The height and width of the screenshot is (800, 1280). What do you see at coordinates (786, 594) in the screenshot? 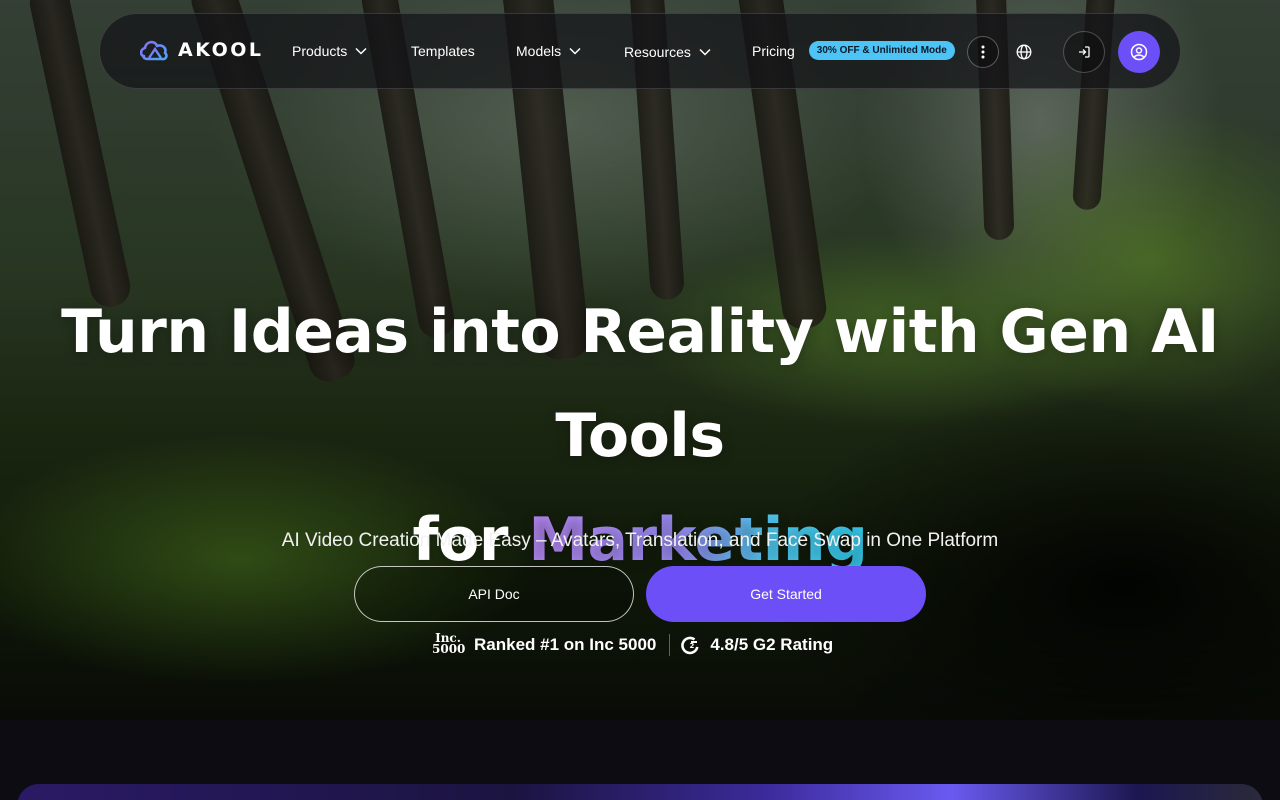
I see `get-started-button: Get Started` at bounding box center [786, 594].